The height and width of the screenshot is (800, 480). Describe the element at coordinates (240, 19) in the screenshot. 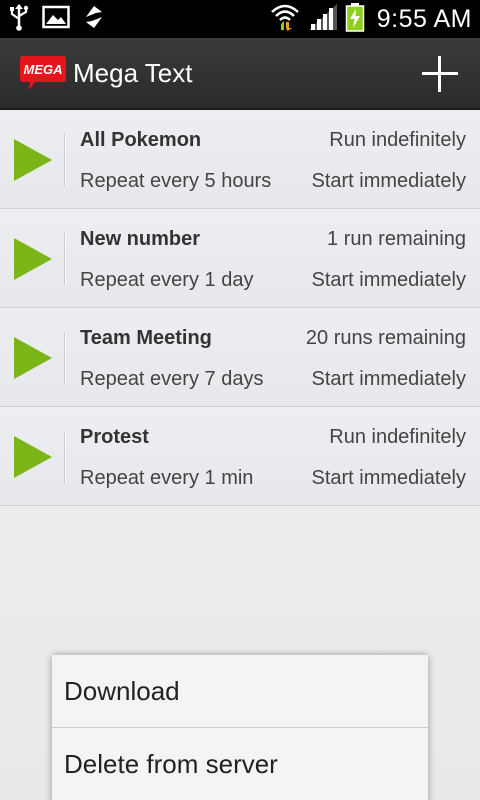

I see `status-bar: 9:55 AM` at that location.